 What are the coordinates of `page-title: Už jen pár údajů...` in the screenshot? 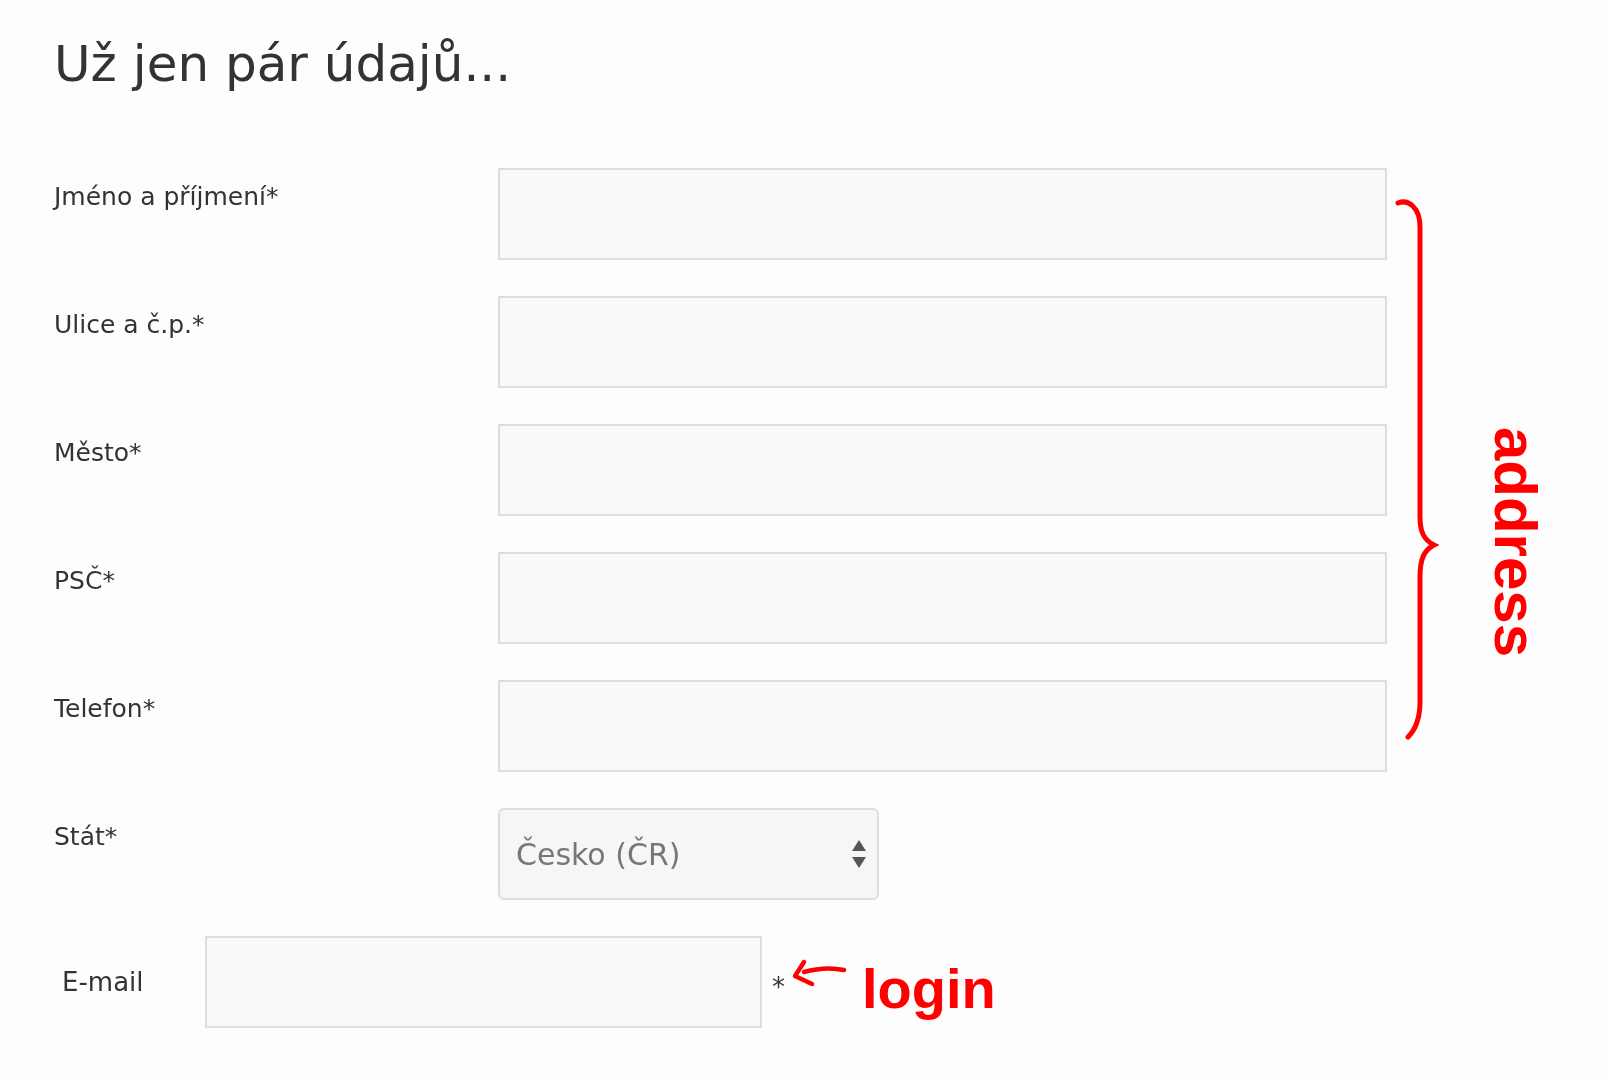 It's located at (283, 64).